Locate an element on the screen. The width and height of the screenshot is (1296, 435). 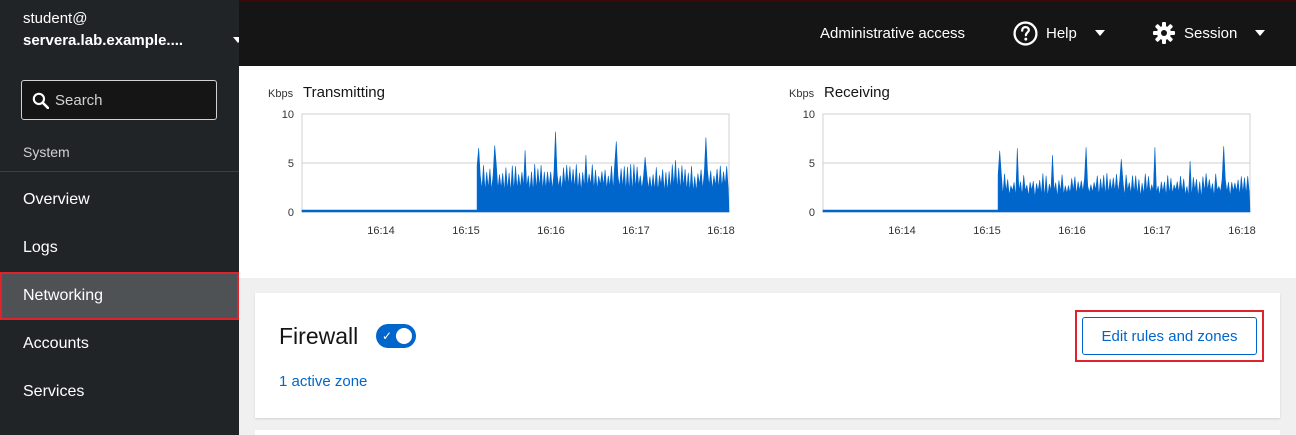
firewall-title: Firewall is located at coordinates (319, 336).